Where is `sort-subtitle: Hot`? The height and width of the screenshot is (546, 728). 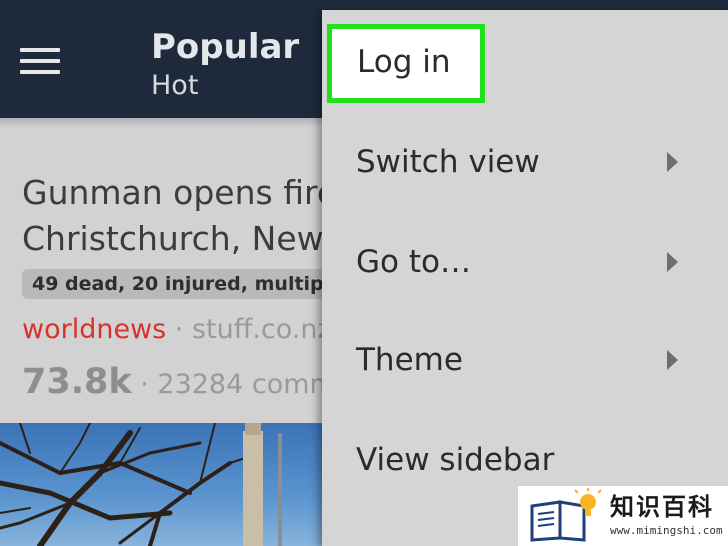 sort-subtitle: Hot is located at coordinates (174, 86).